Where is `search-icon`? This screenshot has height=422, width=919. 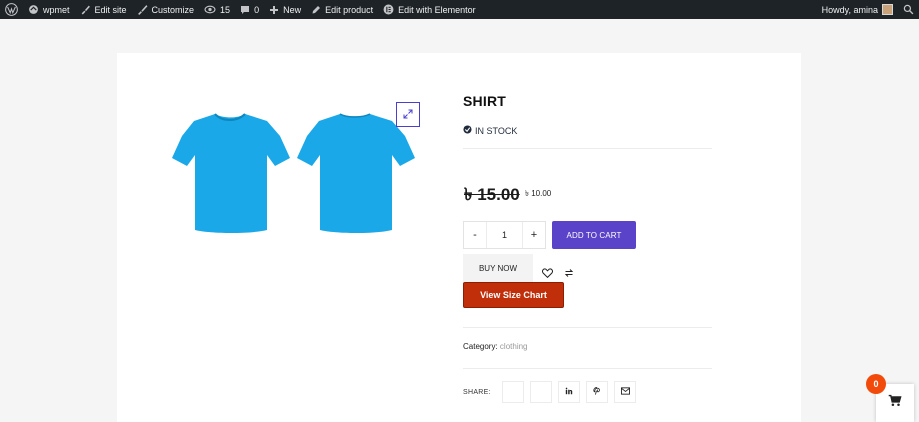
search-icon is located at coordinates (908, 9).